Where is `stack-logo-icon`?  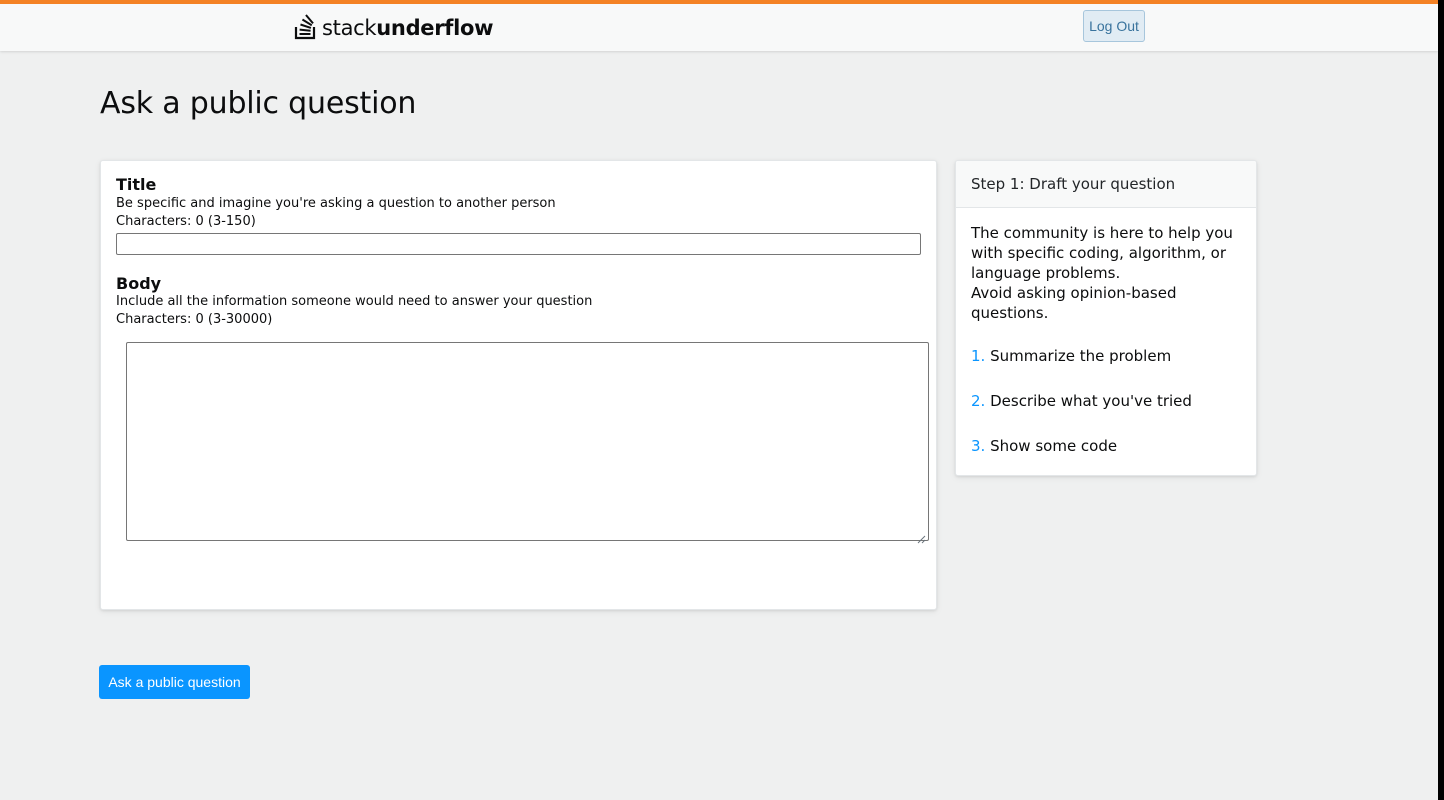
stack-logo-icon is located at coordinates (306, 28).